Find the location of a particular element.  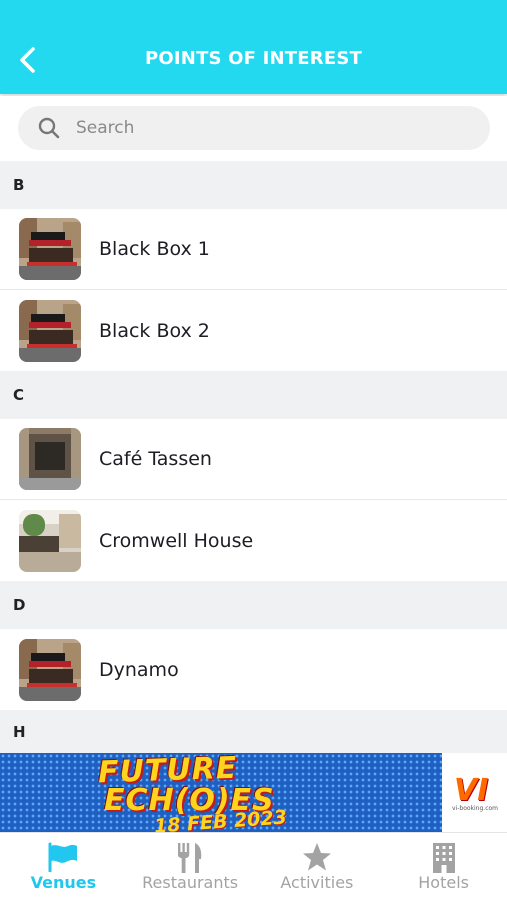

list-item-label: Café Tassen is located at coordinates (155, 459).